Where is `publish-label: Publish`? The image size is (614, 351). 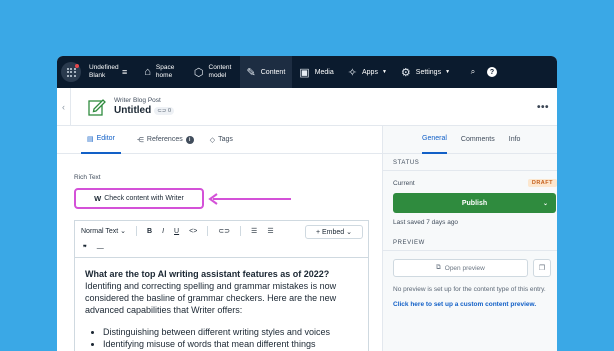 publish-label: Publish is located at coordinates (474, 203).